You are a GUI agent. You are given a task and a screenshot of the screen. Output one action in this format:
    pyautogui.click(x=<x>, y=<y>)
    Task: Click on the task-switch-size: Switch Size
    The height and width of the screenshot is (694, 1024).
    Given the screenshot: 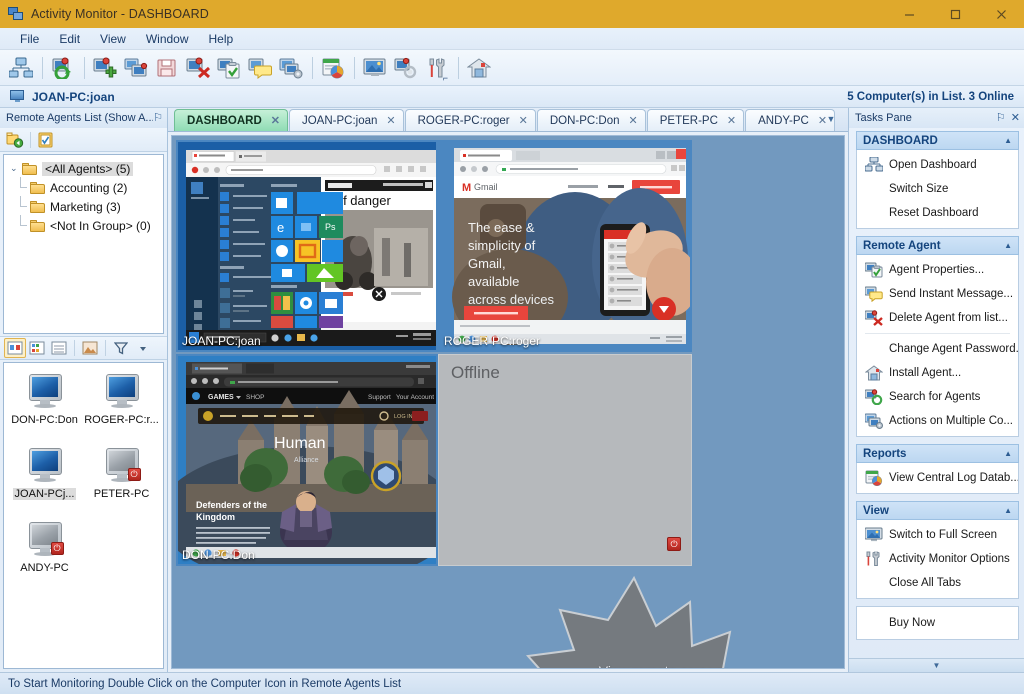 What is the action you would take?
    pyautogui.click(x=937, y=189)
    